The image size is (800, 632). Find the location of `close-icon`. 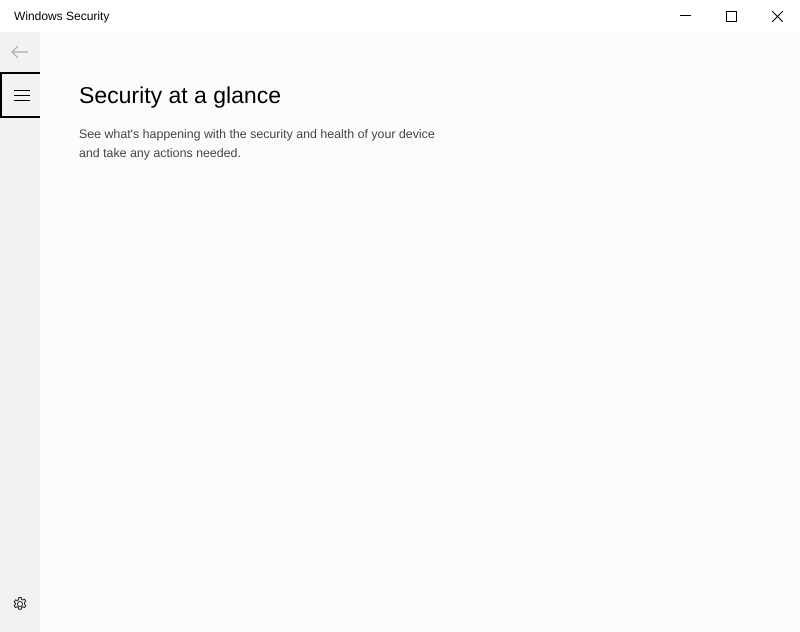

close-icon is located at coordinates (777, 16).